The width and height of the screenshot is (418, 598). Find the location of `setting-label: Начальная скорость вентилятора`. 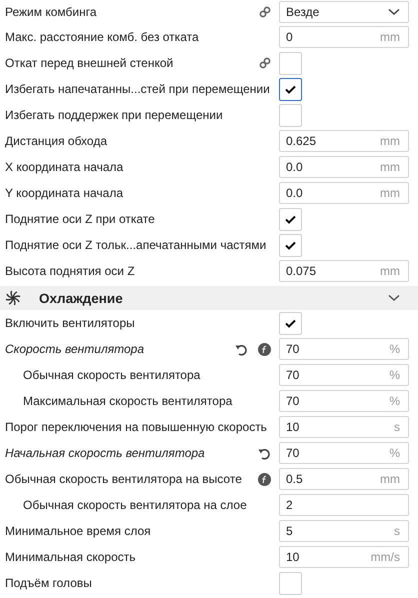

setting-label: Начальная скорость вентилятора is located at coordinates (105, 453).